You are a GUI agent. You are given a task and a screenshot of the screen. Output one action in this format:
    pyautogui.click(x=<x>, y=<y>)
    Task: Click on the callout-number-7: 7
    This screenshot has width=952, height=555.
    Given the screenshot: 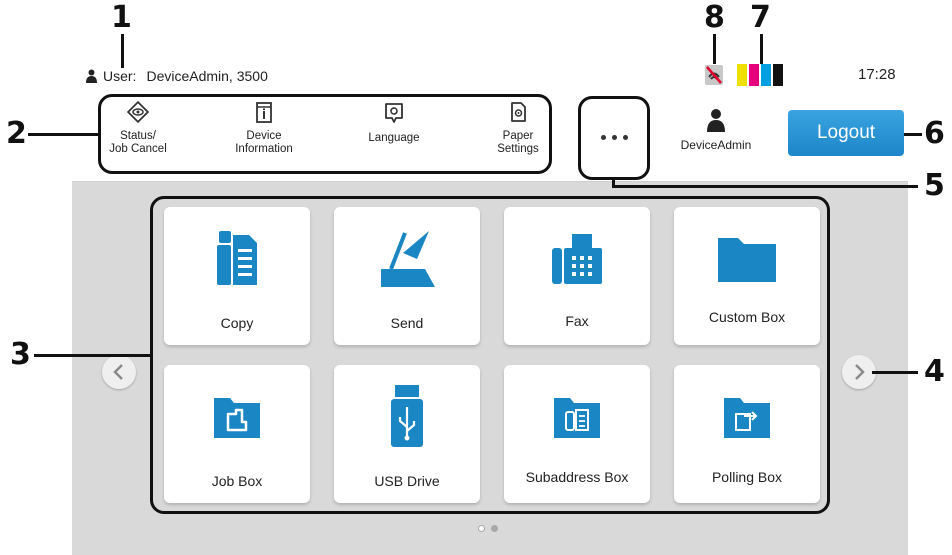 What is the action you would take?
    pyautogui.click(x=760, y=17)
    